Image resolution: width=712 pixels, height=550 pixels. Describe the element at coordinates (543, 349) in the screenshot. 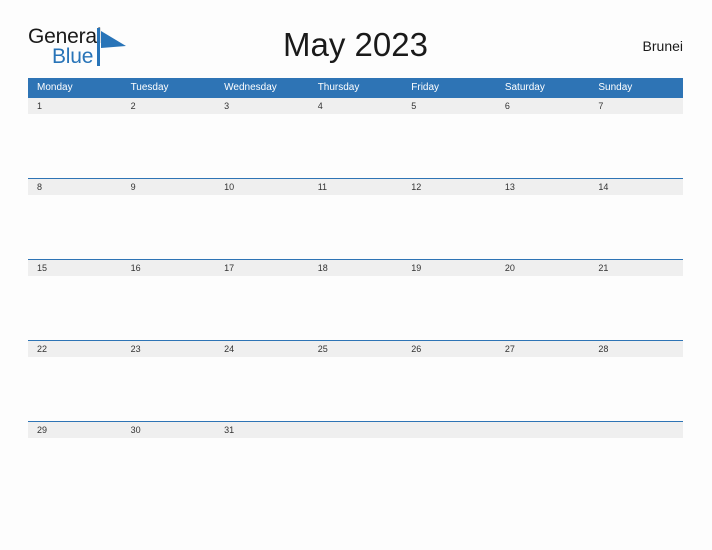

I see `date-cell: 27` at that location.